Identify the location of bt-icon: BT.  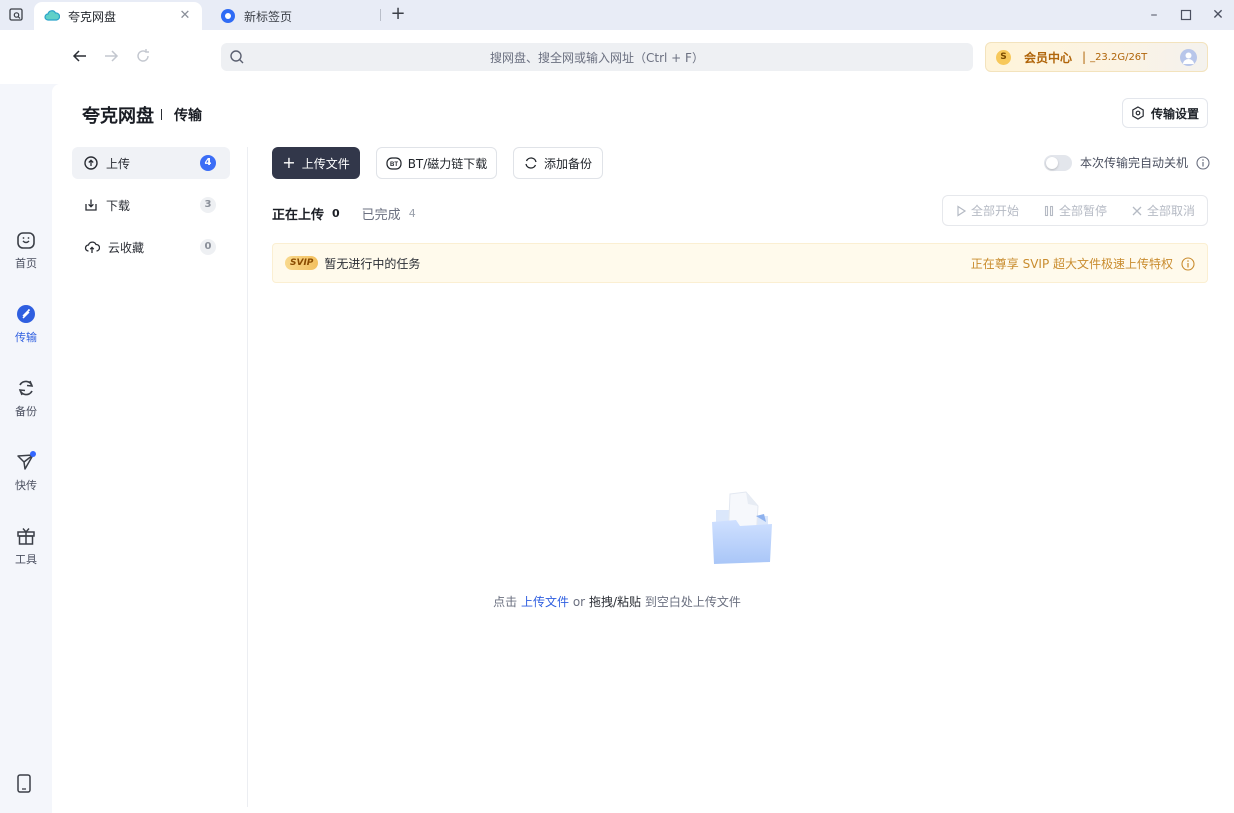
(394, 163).